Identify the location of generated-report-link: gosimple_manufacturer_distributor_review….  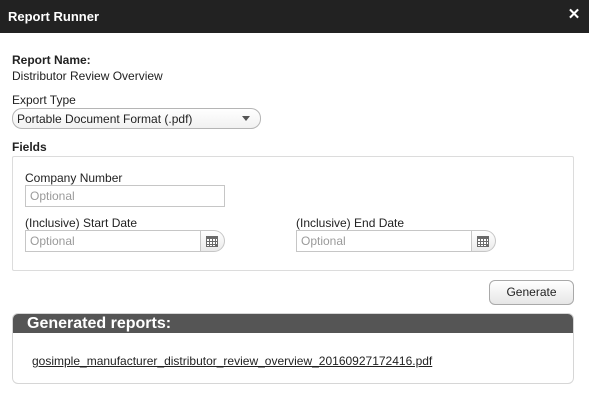
(232, 361).